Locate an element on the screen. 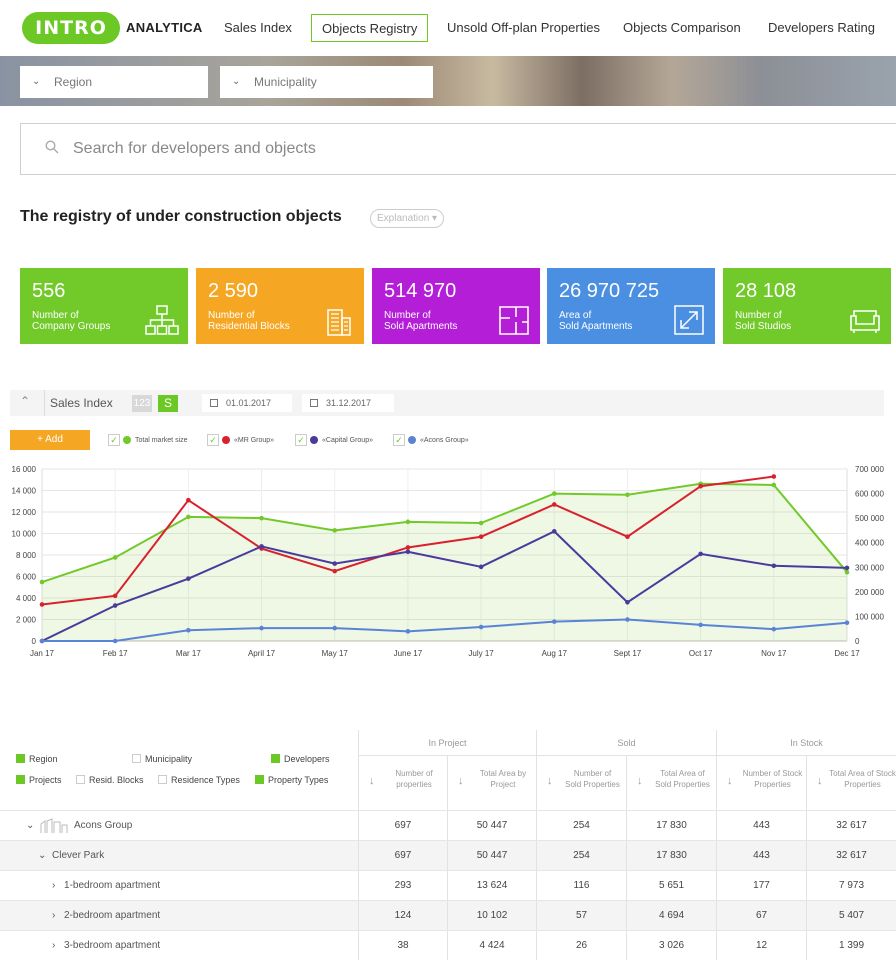 Image resolution: width=896 pixels, height=960 pixels. column-header-line2: Sold Properties is located at coordinates (592, 784).